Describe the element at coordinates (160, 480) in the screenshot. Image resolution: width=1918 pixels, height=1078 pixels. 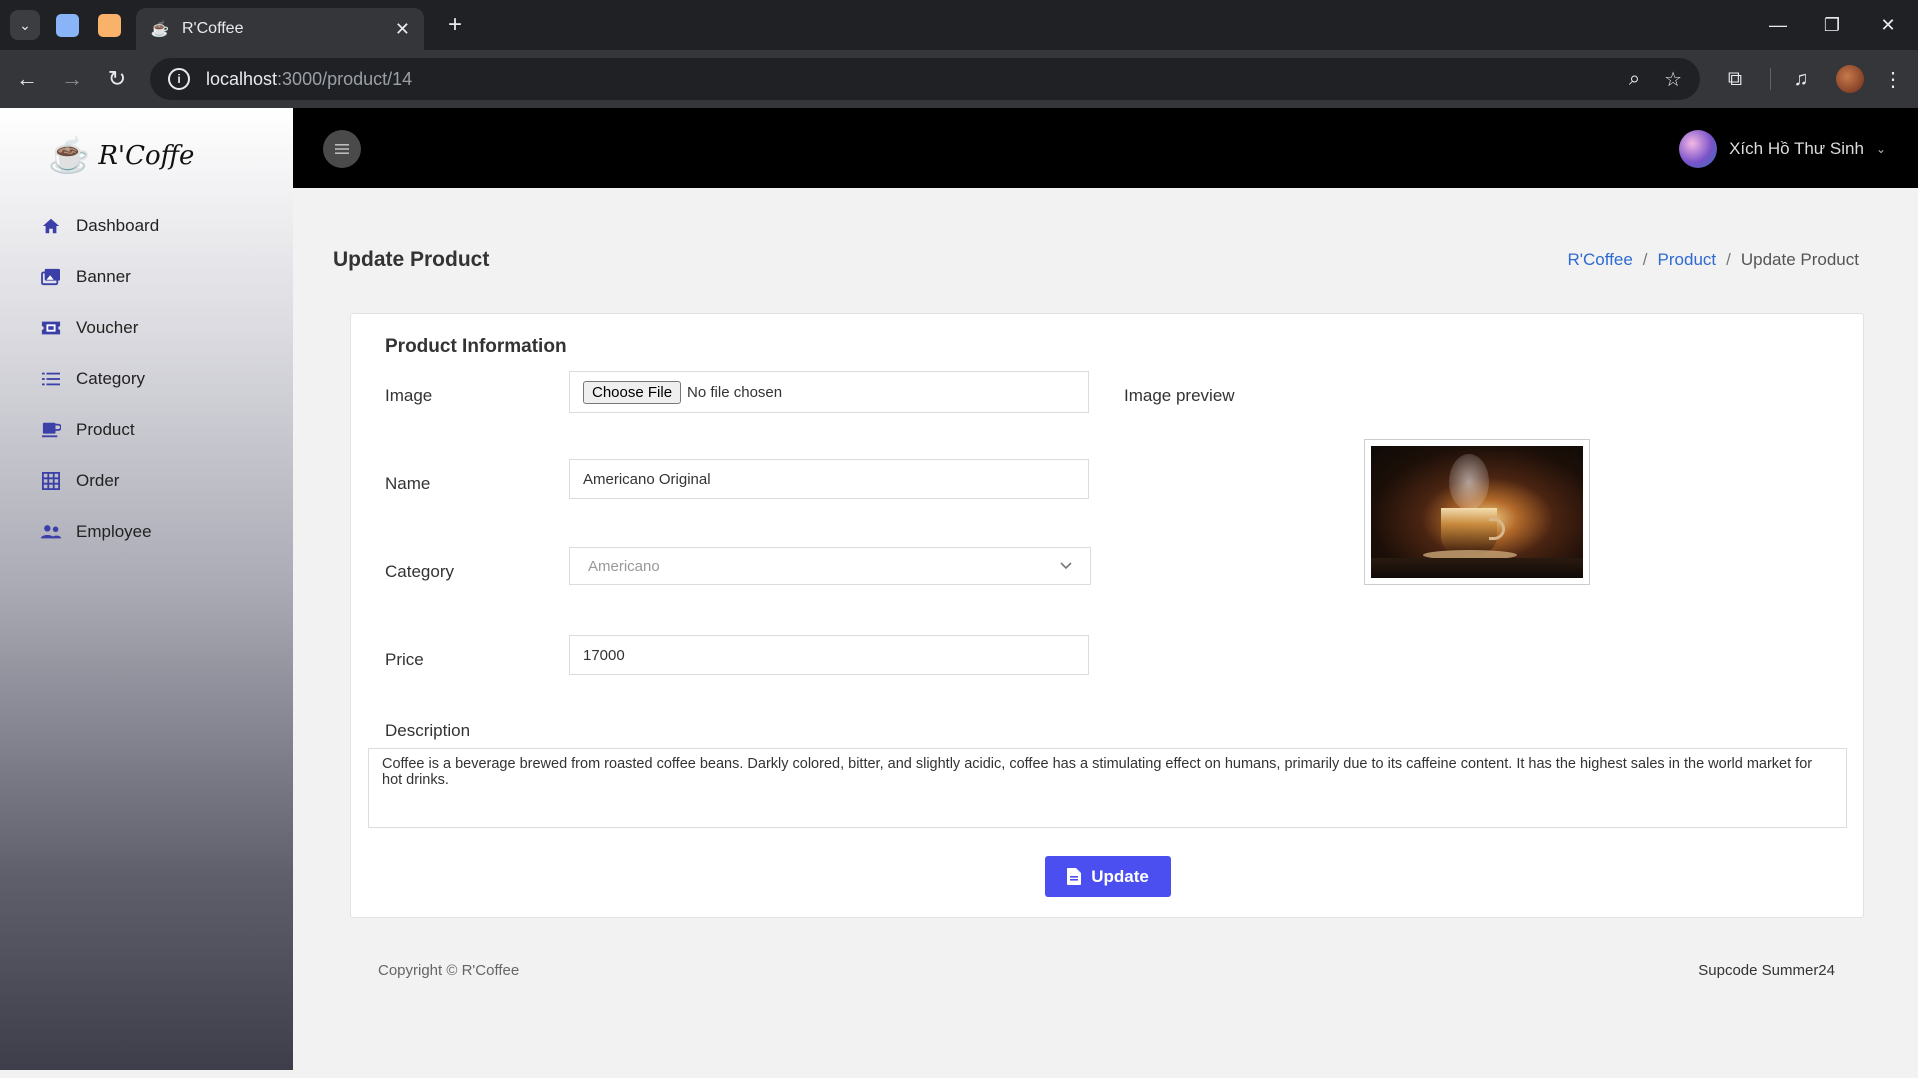
I see `sidebar-item-order: Order` at that location.